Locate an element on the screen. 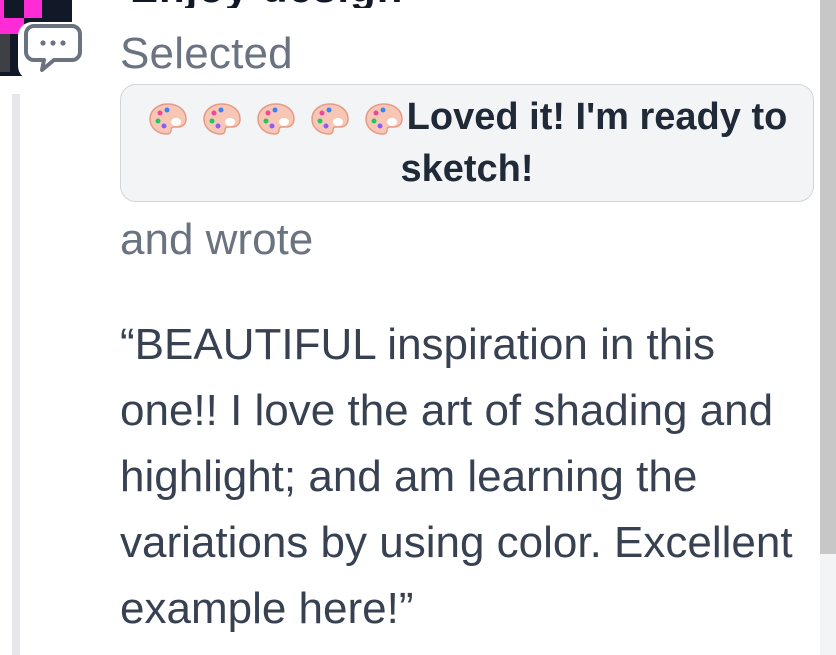 This screenshot has width=836, height=655. selected-reaction-text: Loved it! I'm ready to sketch! is located at coordinates (594, 143).